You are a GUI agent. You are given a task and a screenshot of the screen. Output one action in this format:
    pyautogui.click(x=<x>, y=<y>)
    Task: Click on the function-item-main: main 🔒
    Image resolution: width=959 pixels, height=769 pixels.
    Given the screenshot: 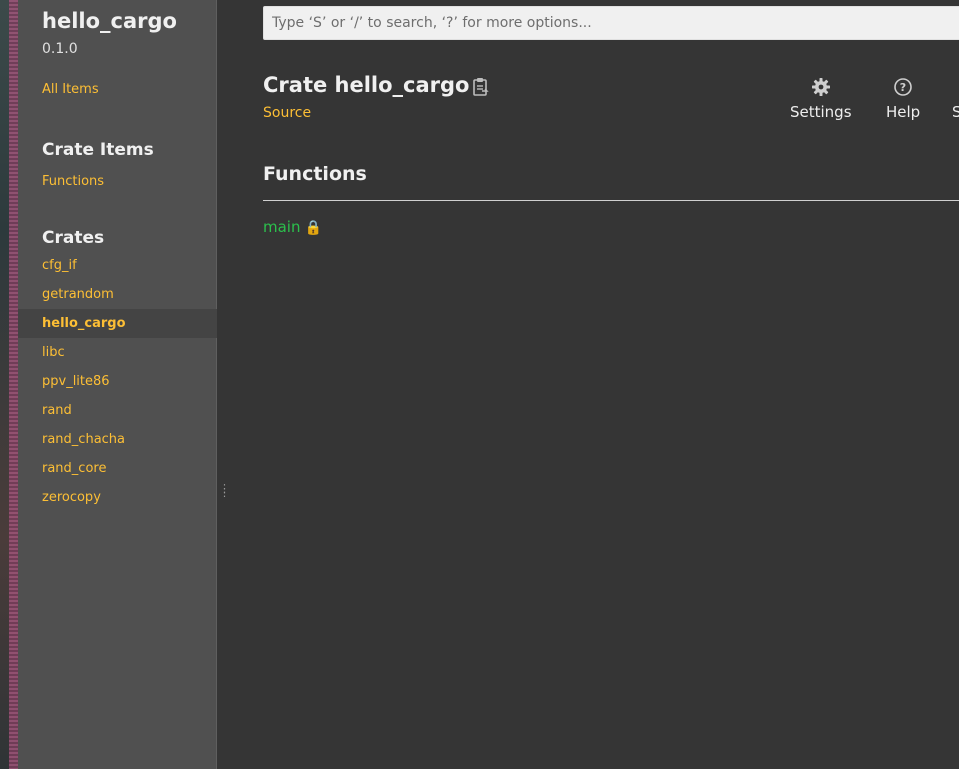 What is the action you would take?
    pyautogui.click(x=292, y=227)
    